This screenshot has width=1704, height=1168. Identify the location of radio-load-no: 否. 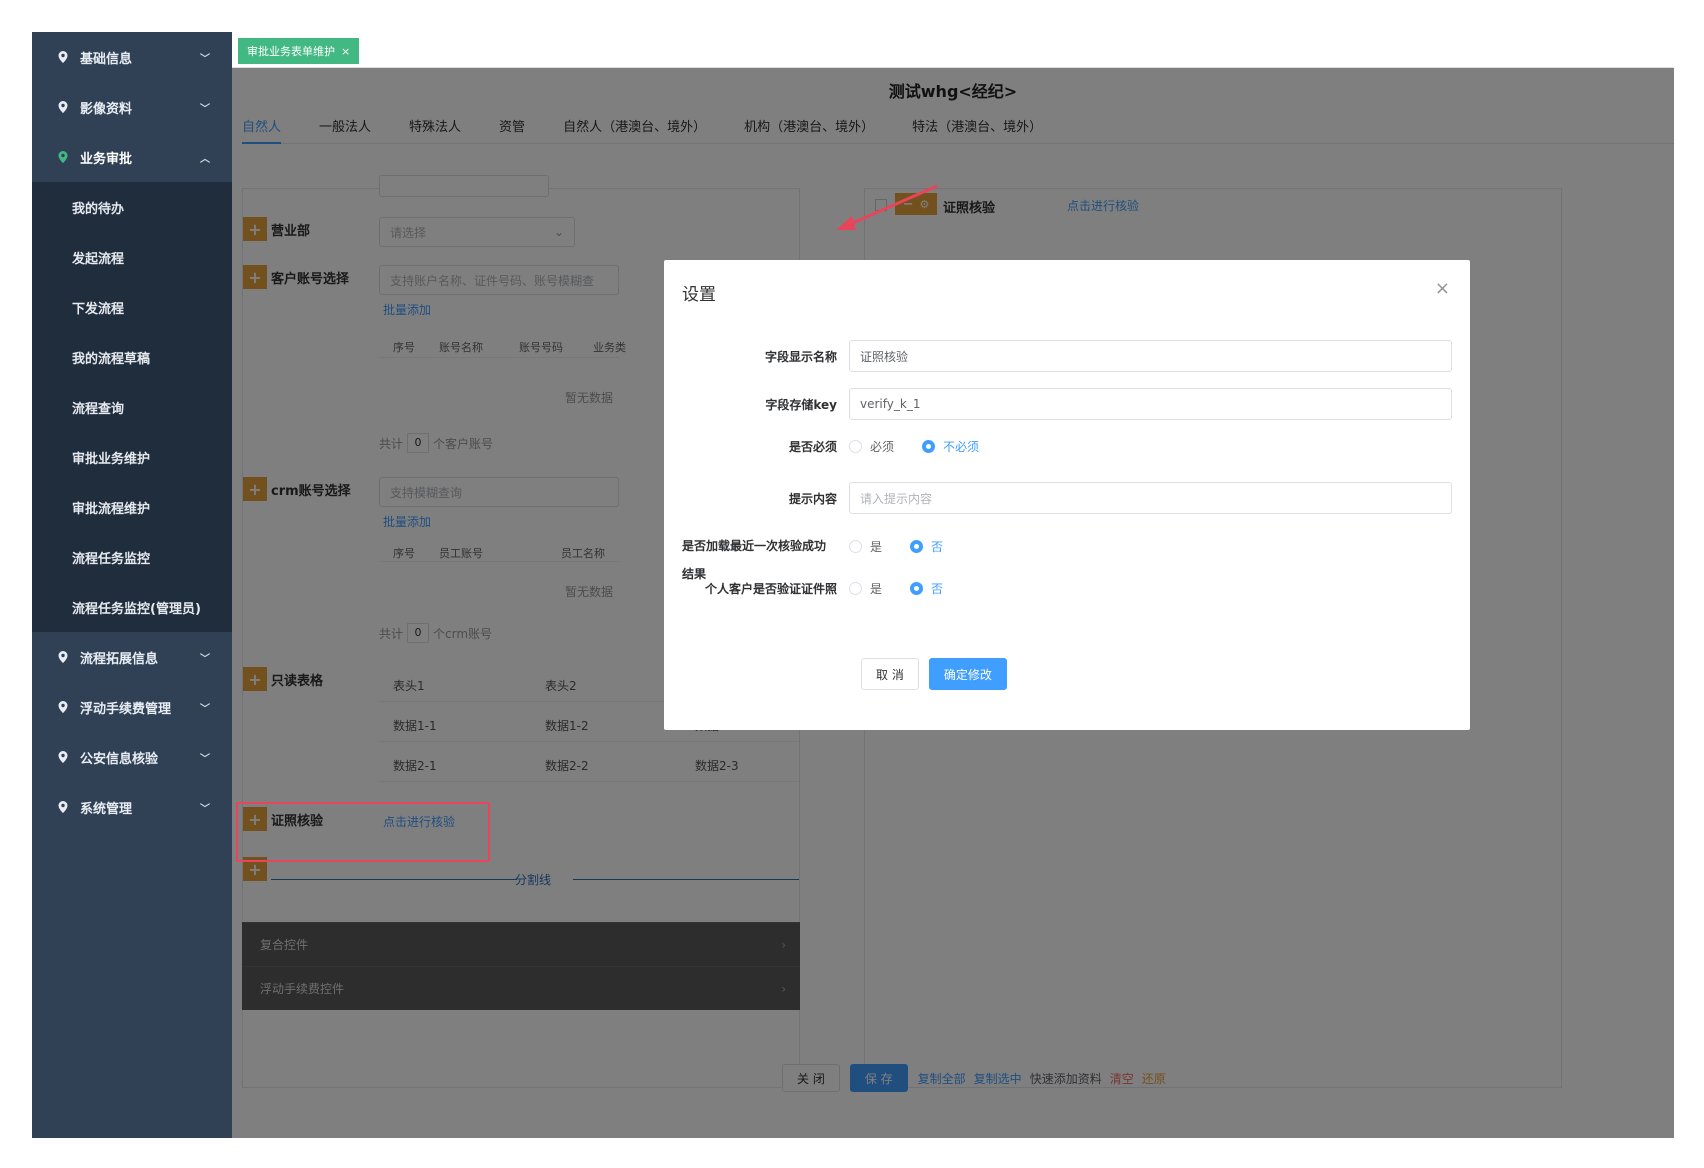
(926, 546).